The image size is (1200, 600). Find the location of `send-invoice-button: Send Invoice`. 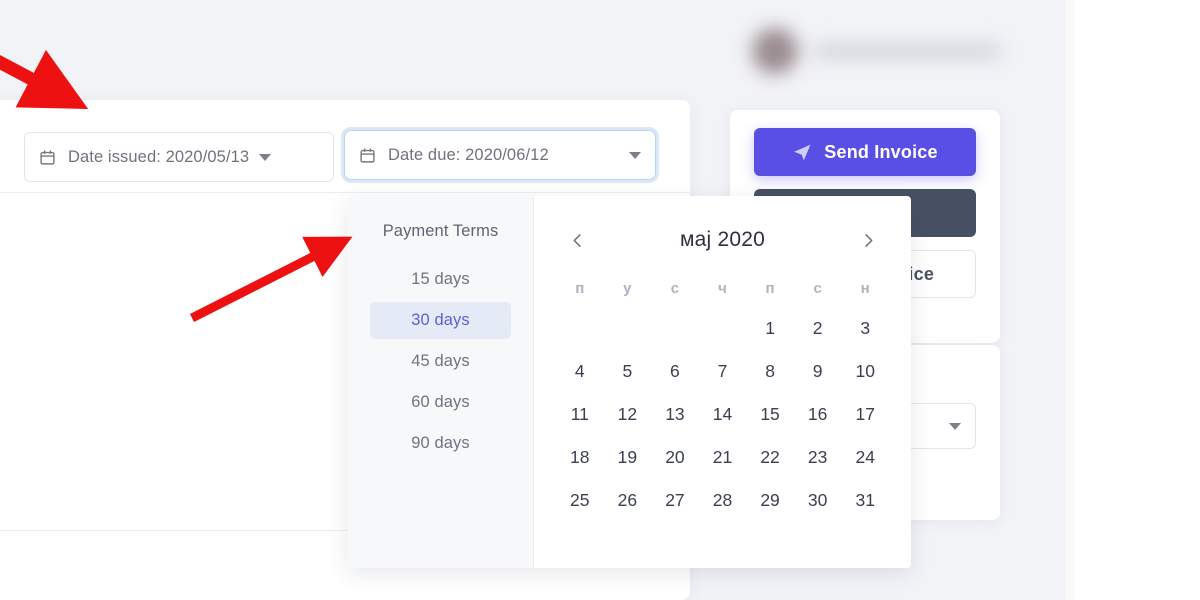

send-invoice-button: Send Invoice is located at coordinates (865, 152).